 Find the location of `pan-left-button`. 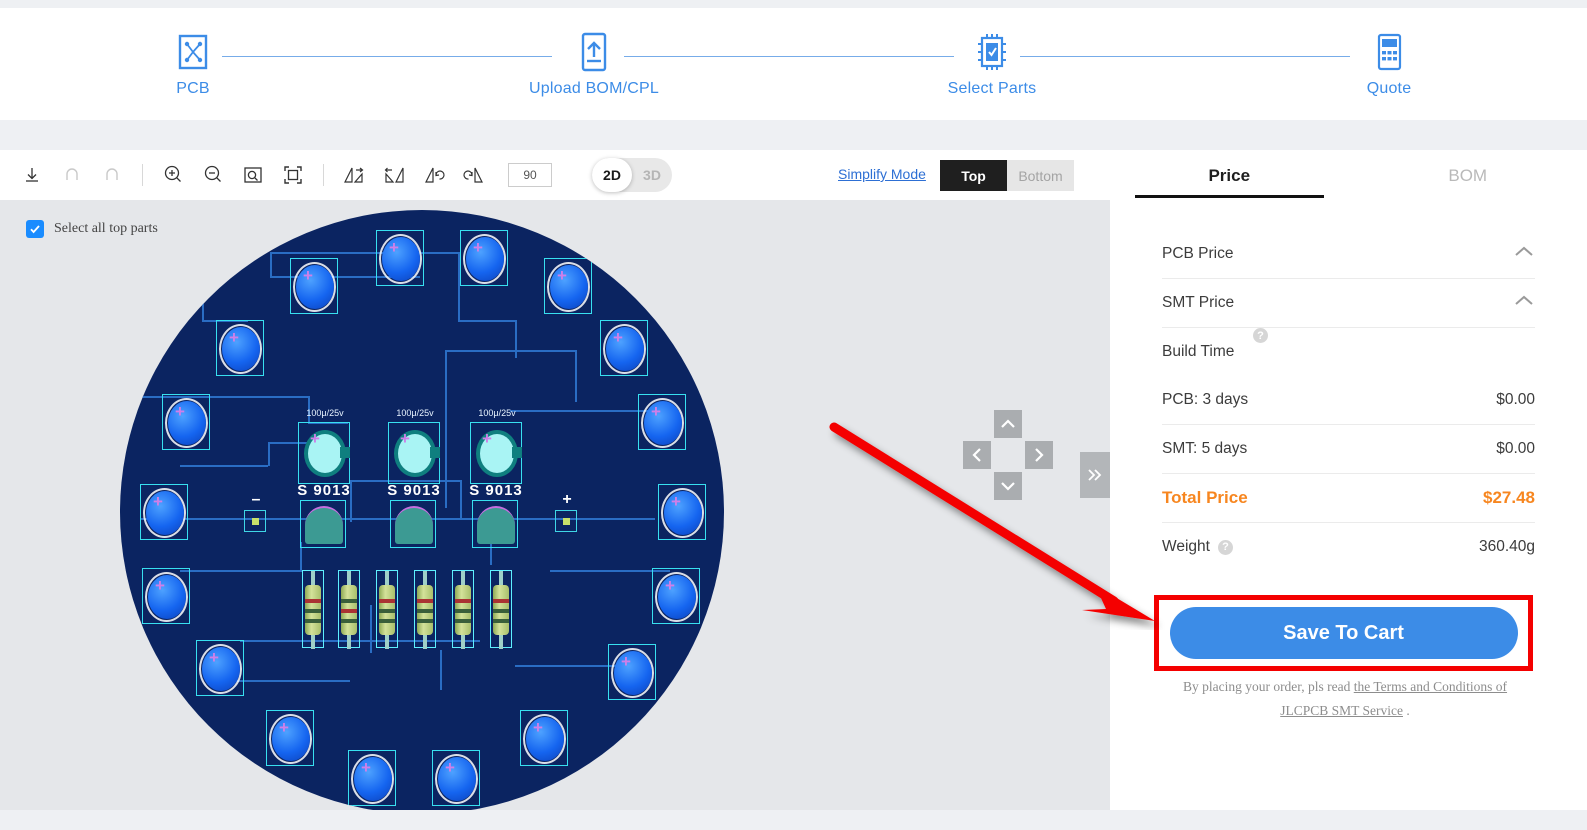

pan-left-button is located at coordinates (977, 455).